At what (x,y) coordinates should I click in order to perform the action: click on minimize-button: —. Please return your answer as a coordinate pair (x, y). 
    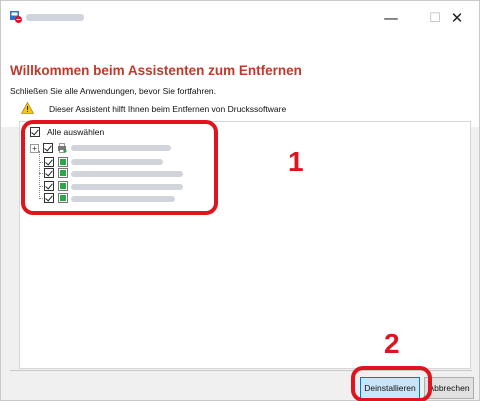
    Looking at the image, I should click on (391, 18).